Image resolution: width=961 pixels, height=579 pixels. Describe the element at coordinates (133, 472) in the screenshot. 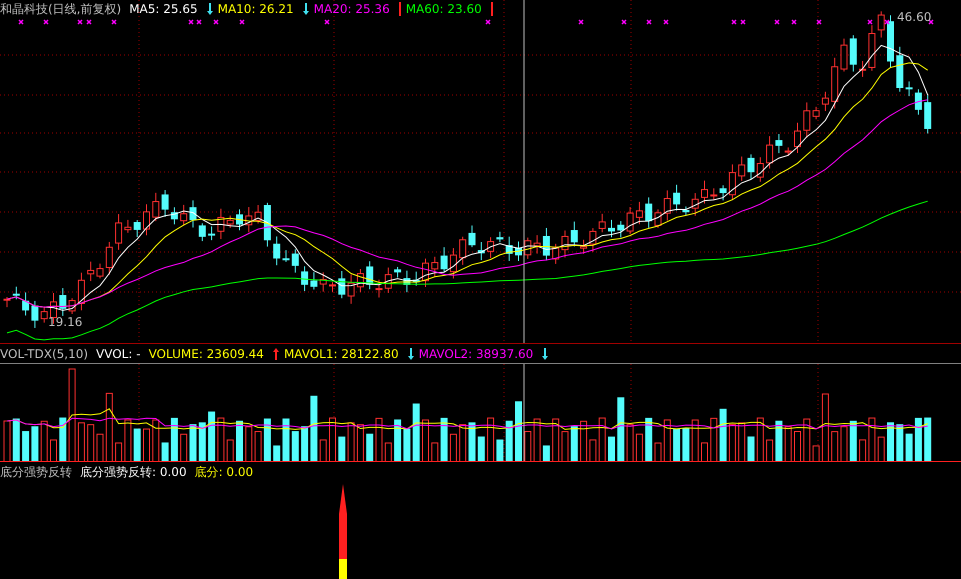

I see `legend-label: 底分强势反转: 0.00` at that location.